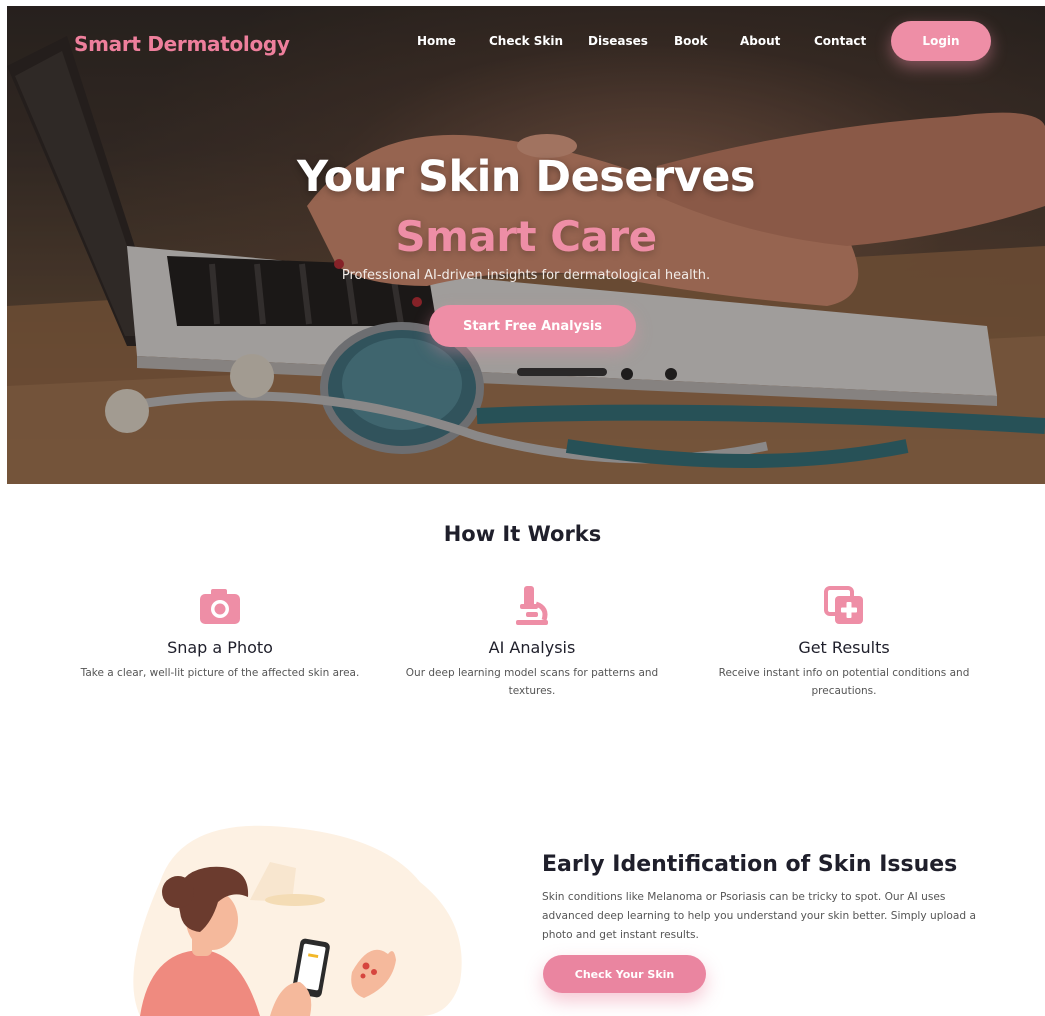 This screenshot has width=1045, height=1016. What do you see at coordinates (436, 41) in the screenshot?
I see `nav-link-home: Home` at bounding box center [436, 41].